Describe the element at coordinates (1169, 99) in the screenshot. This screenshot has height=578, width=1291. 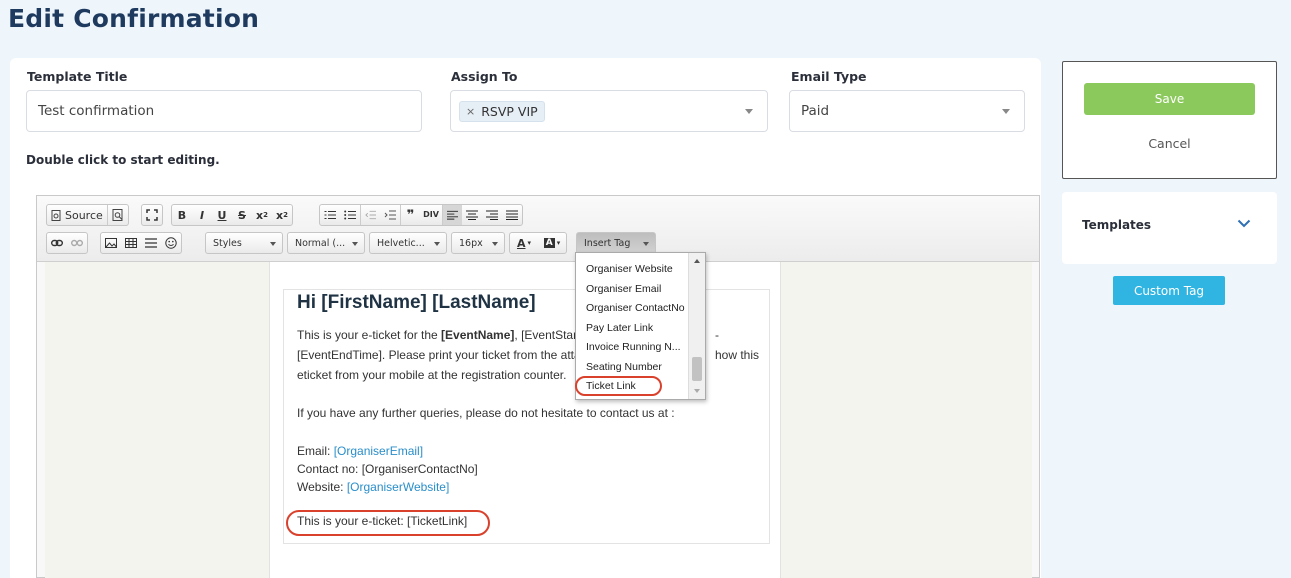
I see `save-button: Save` at that location.